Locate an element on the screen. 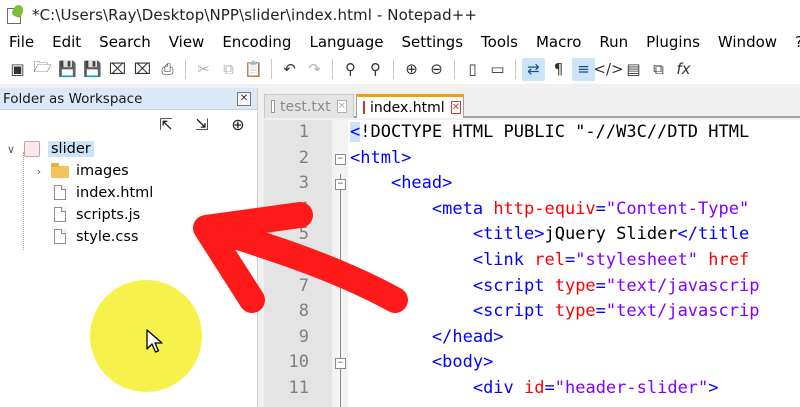  code-line: 11 <div id="header-slider"> is located at coordinates (532, 391).